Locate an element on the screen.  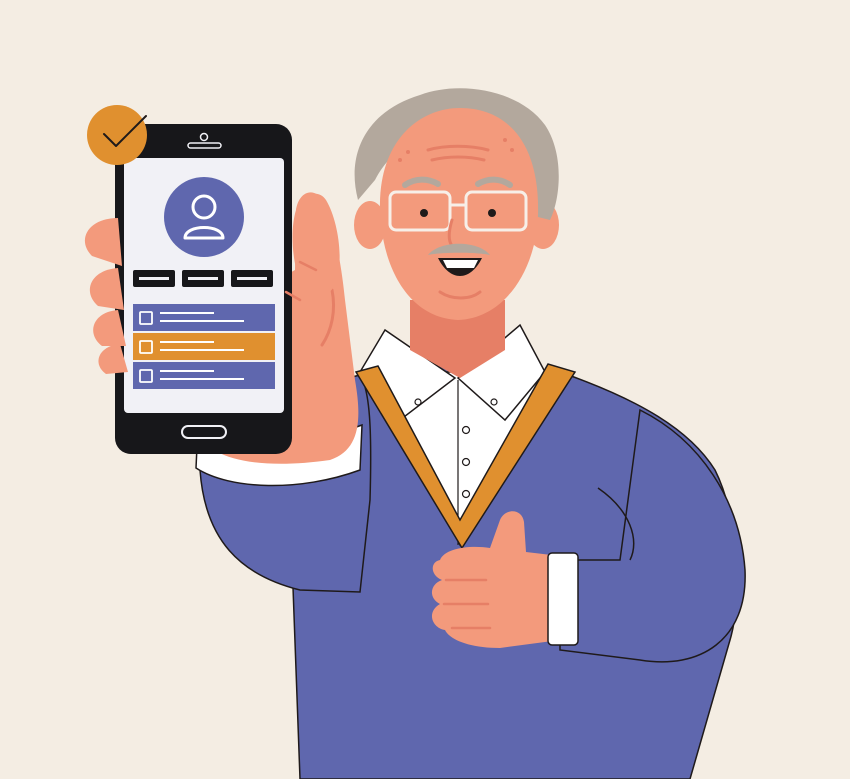
check-badge-icon is located at coordinates (117, 135).